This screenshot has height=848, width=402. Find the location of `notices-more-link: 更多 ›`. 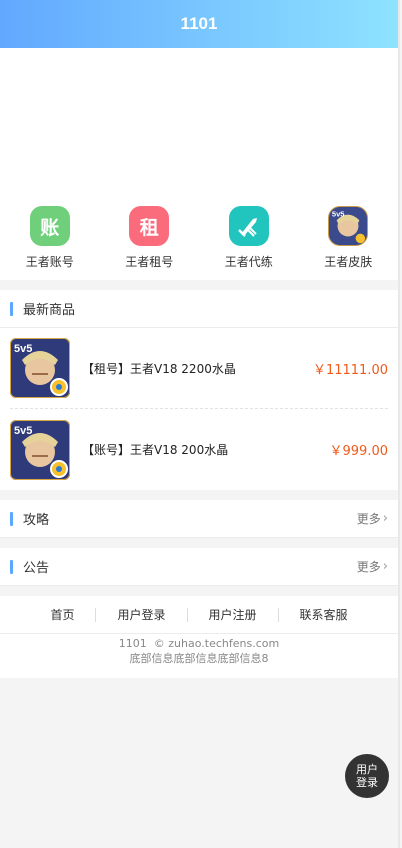

notices-more-link: 更多 › is located at coordinates (372, 566).